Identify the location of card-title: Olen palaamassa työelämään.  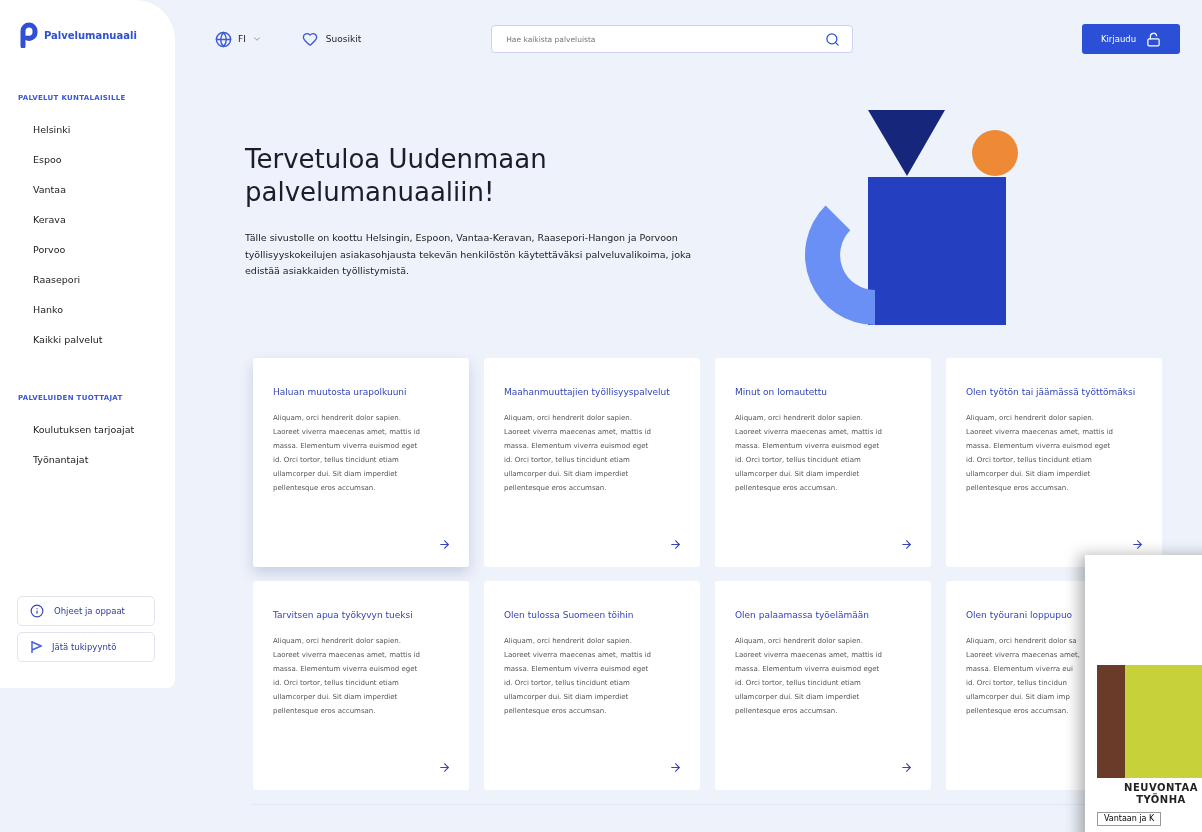
(802, 615).